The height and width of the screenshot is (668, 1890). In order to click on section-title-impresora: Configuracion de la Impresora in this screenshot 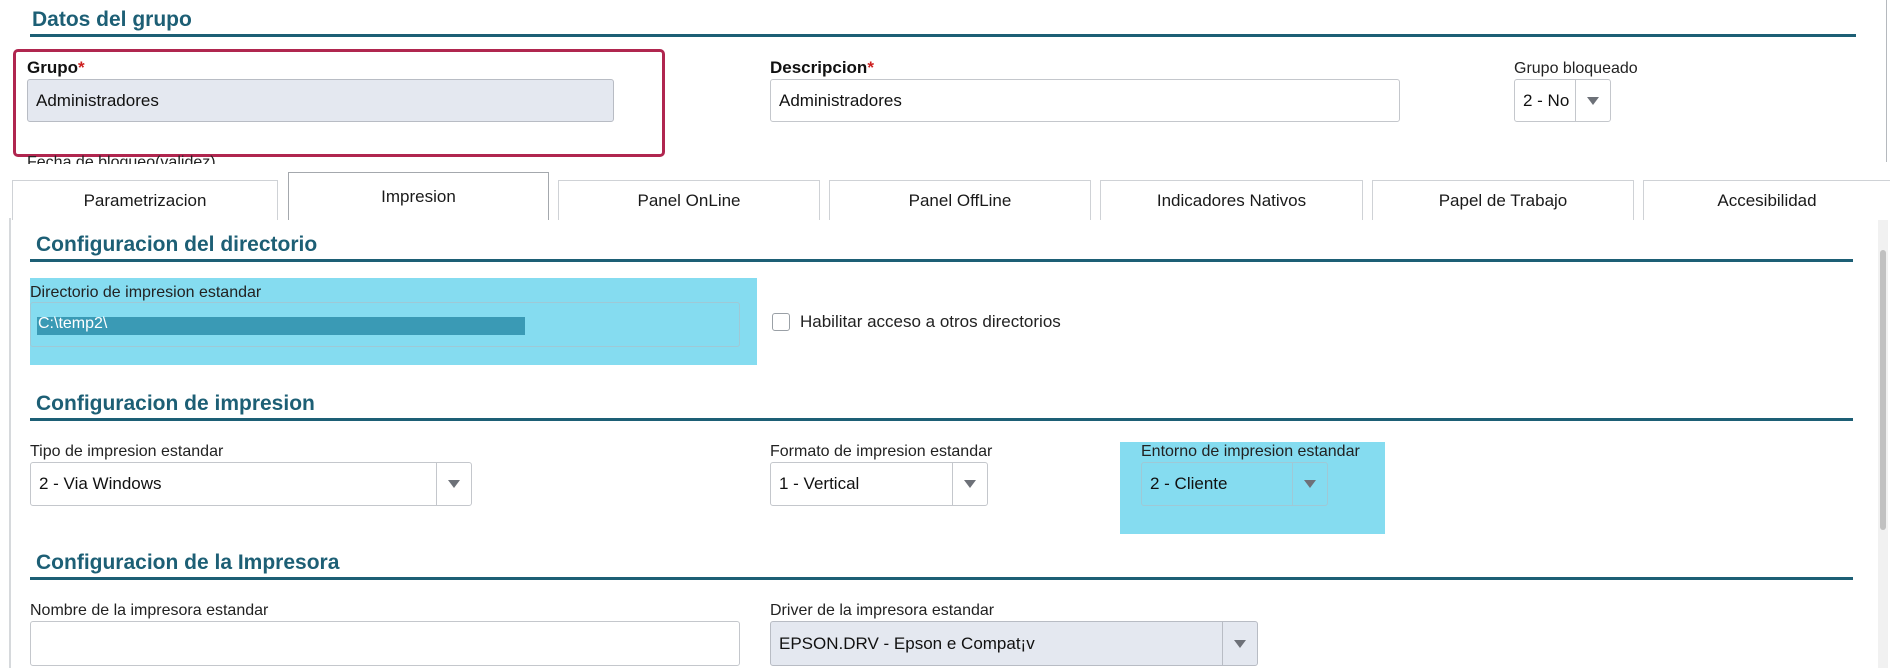, I will do `click(188, 562)`.